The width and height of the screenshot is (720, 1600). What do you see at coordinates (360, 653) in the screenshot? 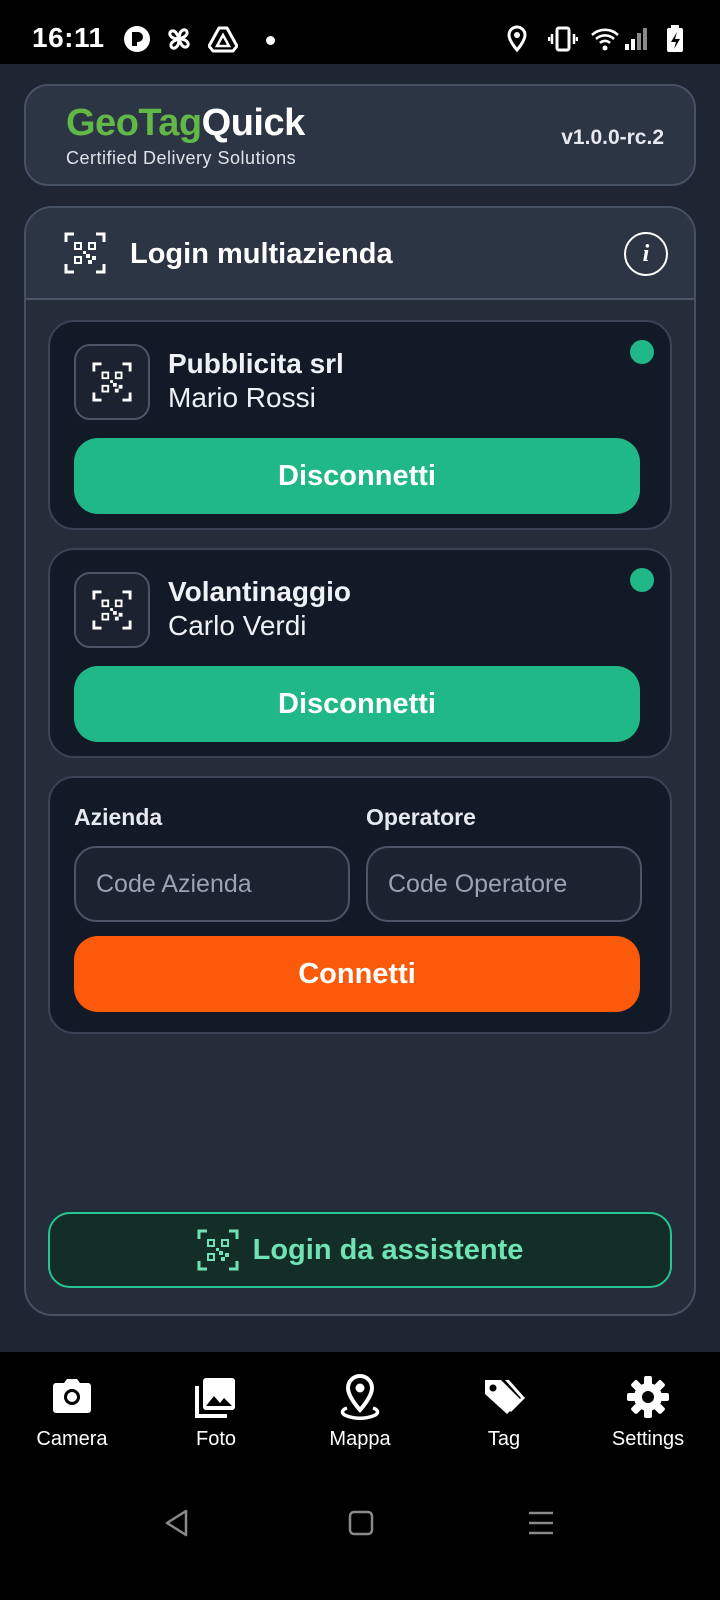
I see `session-card: Volantinaggio Carlo Verdi Disconnetti` at bounding box center [360, 653].